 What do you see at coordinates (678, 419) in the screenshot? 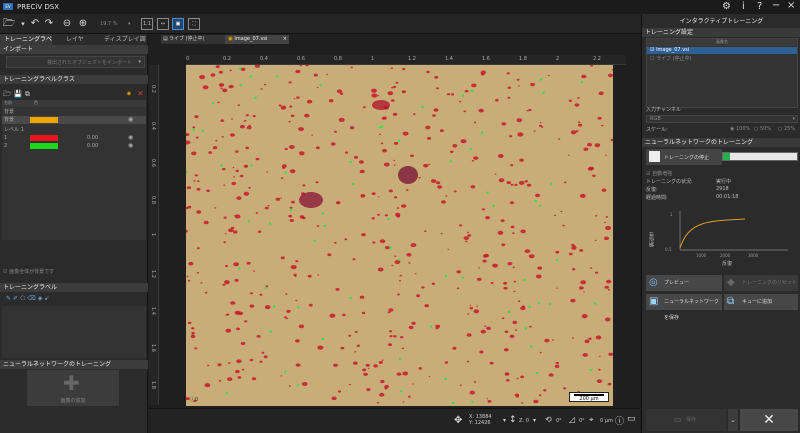
I see `save-icon: ▭` at bounding box center [678, 419].